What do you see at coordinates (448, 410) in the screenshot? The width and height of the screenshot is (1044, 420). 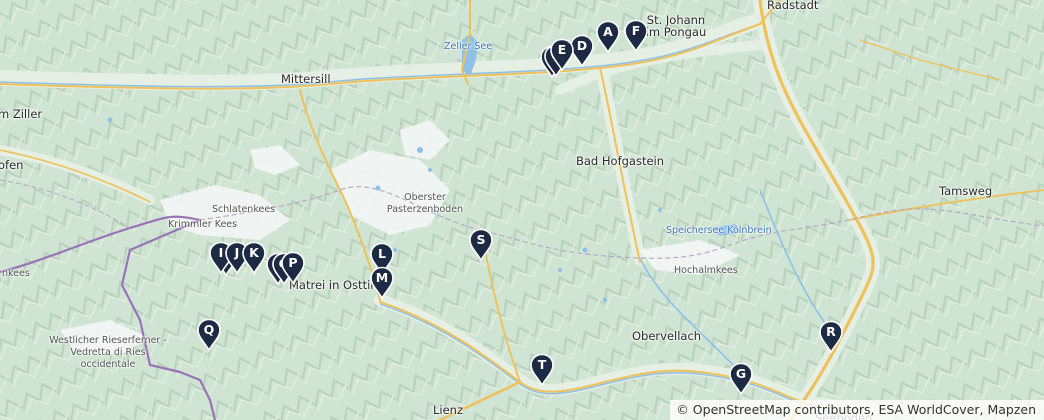 I see `place-label: Lienz` at bounding box center [448, 410].